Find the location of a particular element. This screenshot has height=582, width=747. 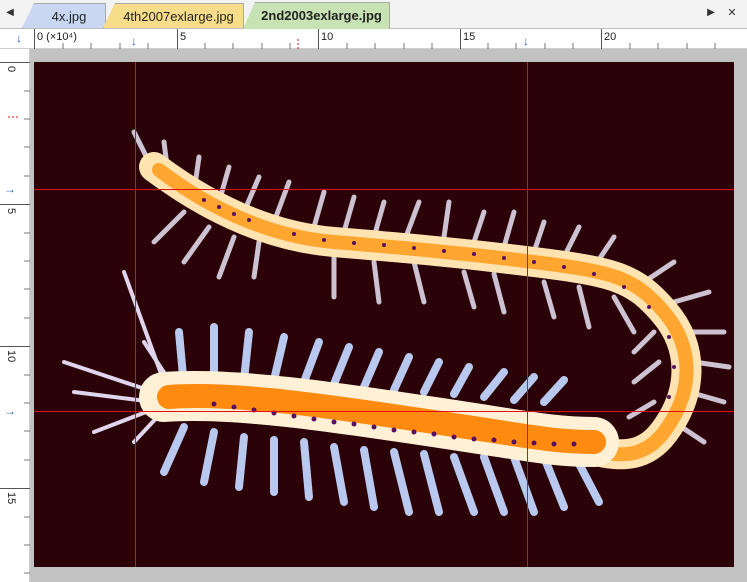

close-tab-icon: ✕ is located at coordinates (732, 12).